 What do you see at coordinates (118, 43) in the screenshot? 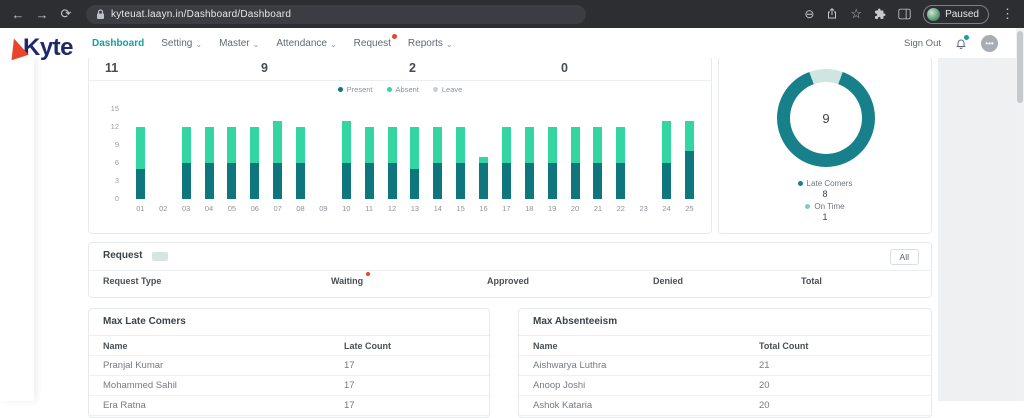
I see `nav-item-dashboard: Dashboard` at bounding box center [118, 43].